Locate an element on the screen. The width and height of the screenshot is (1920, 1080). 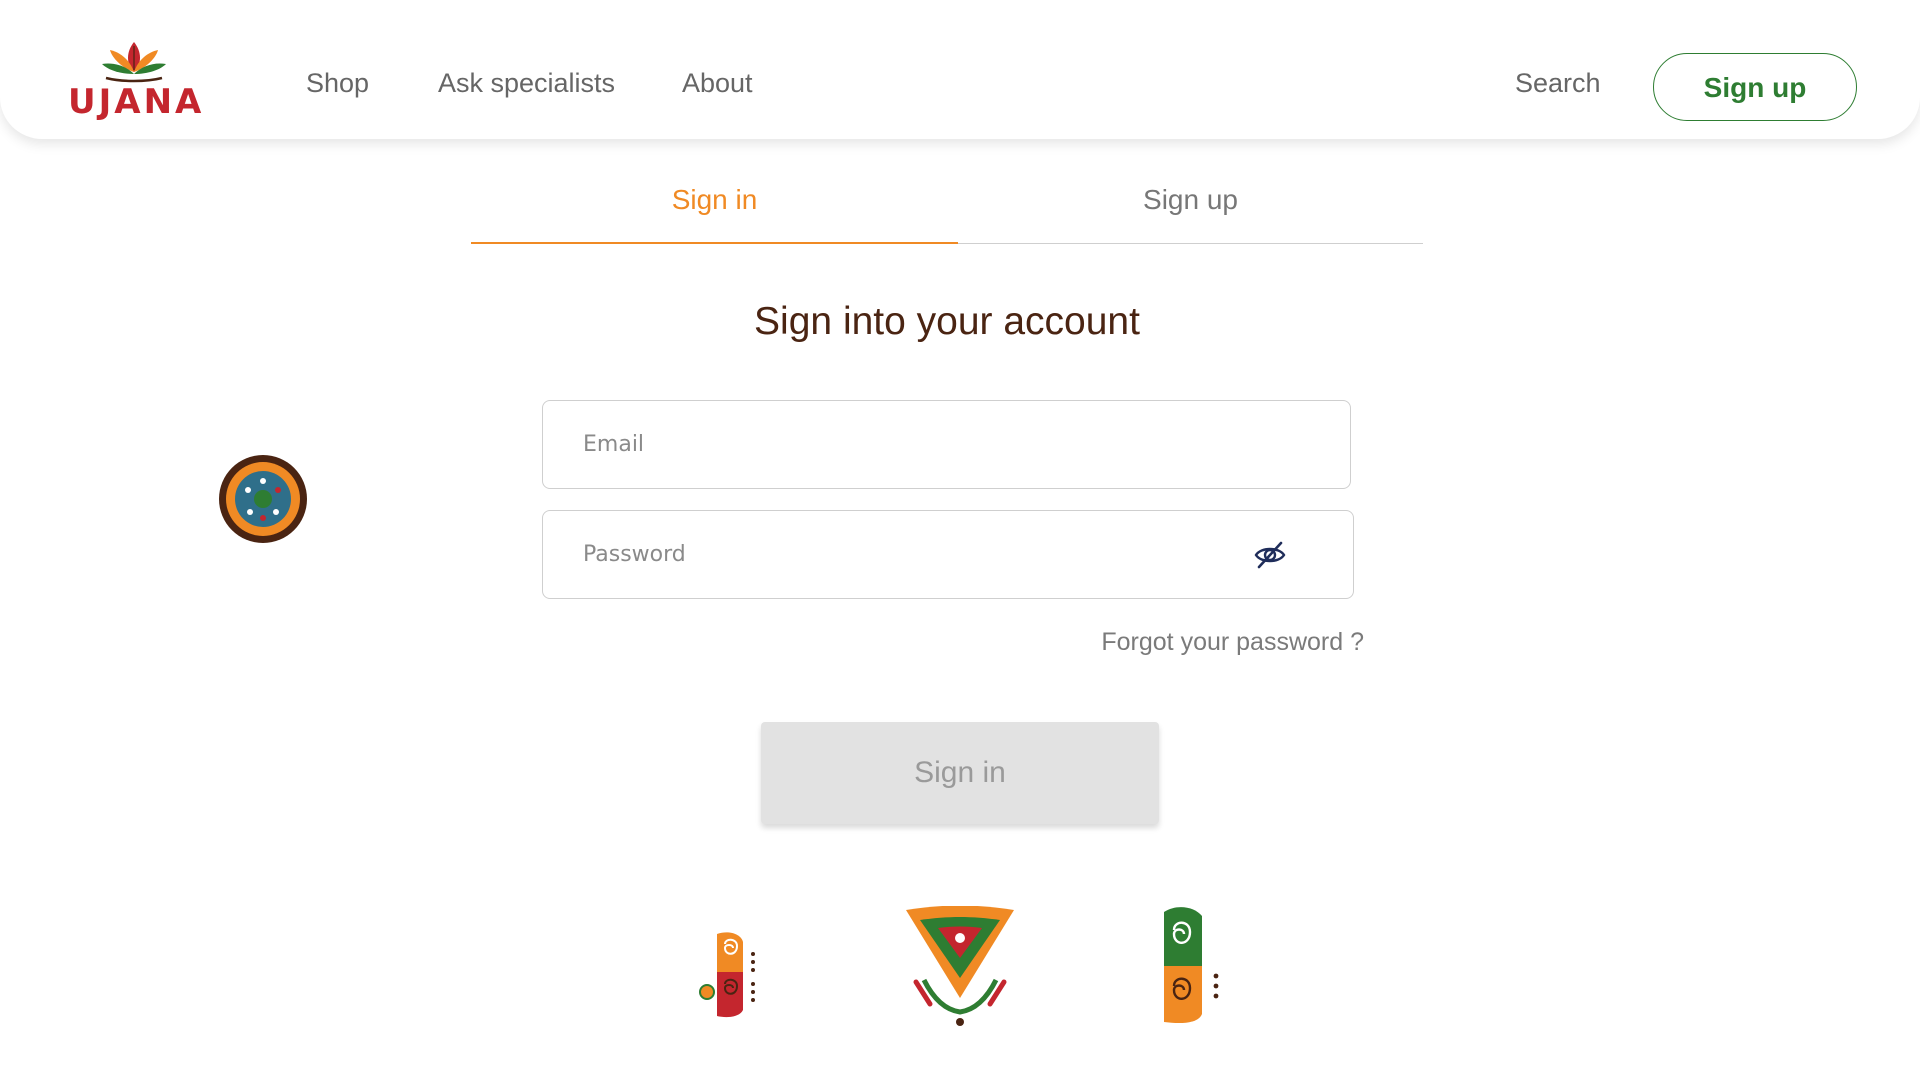
sign-in-button: Sign in is located at coordinates (960, 773).